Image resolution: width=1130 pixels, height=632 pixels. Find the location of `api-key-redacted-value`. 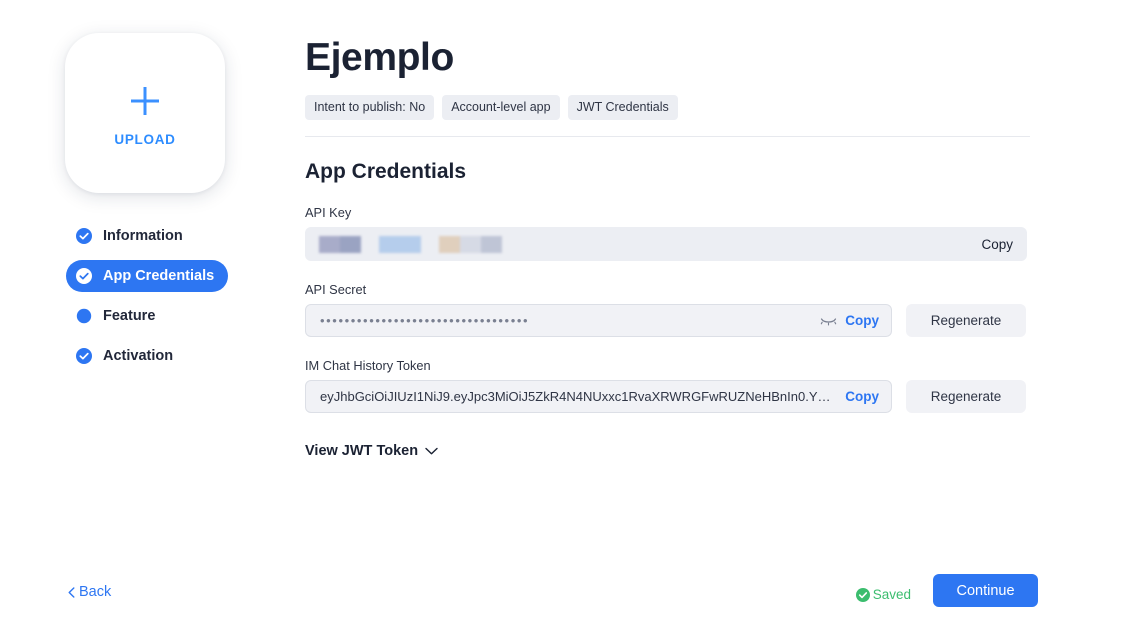

api-key-redacted-value is located at coordinates (410, 244).